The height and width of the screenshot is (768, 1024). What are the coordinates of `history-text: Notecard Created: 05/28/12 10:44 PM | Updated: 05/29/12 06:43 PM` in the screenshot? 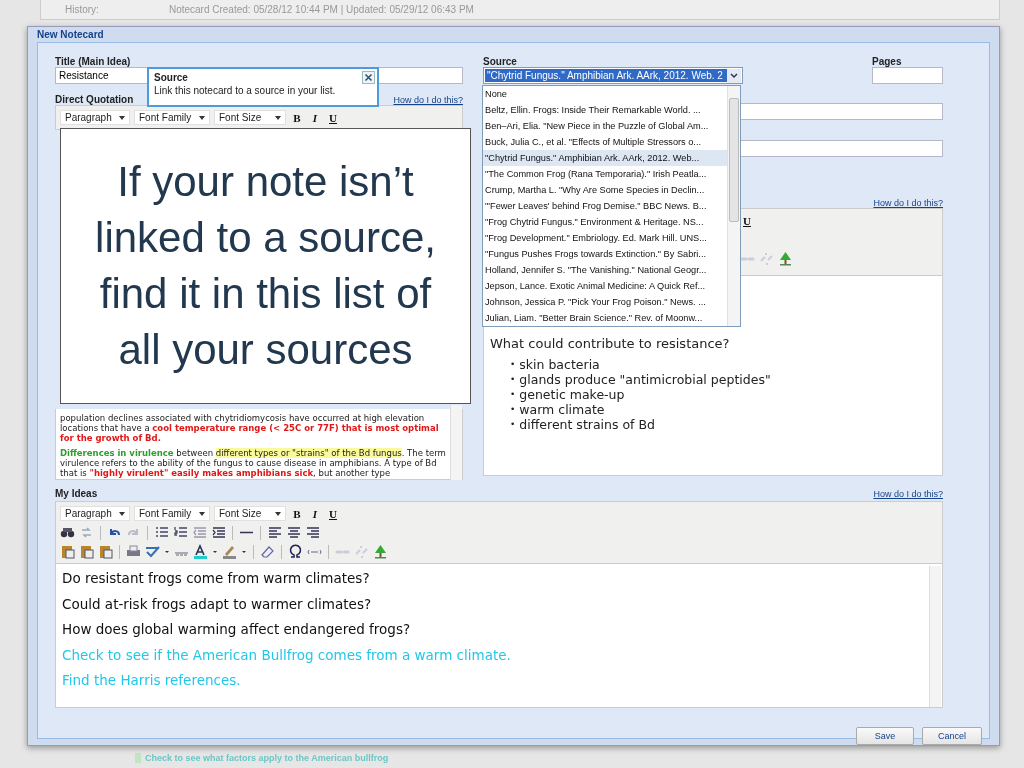 It's located at (321, 9).